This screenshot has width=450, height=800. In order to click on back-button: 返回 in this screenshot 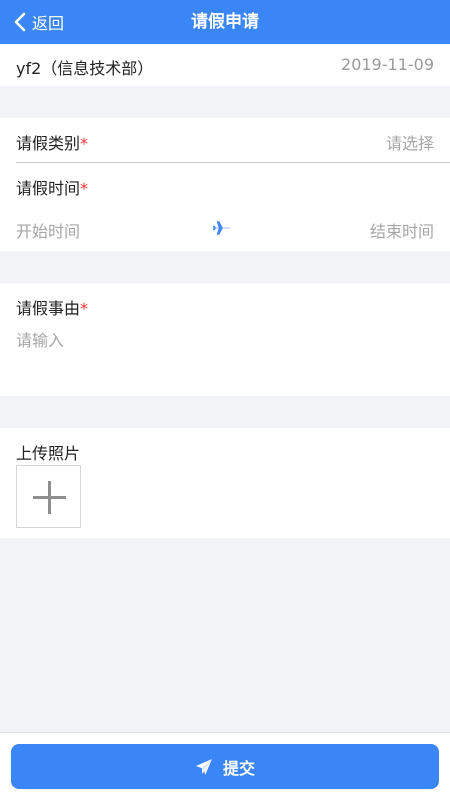, I will do `click(39, 22)`.